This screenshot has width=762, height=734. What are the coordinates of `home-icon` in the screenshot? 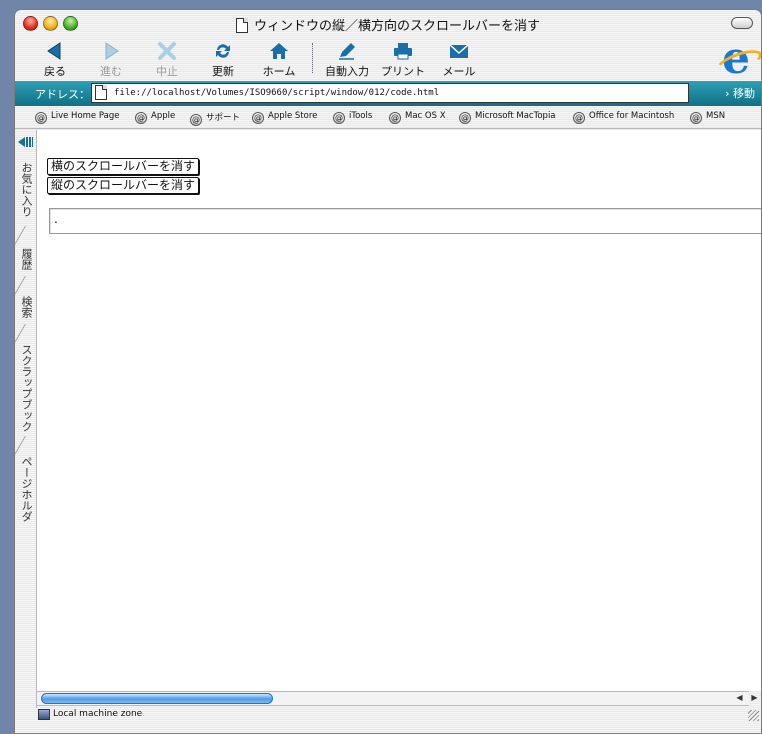 It's located at (279, 51).